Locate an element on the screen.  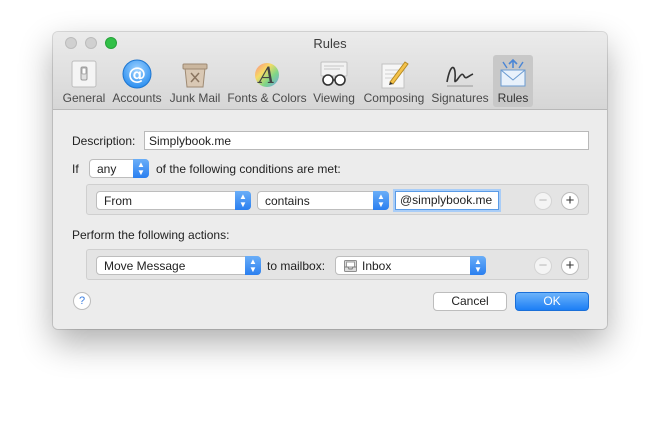
general-switch-icon is located at coordinates (84, 74).